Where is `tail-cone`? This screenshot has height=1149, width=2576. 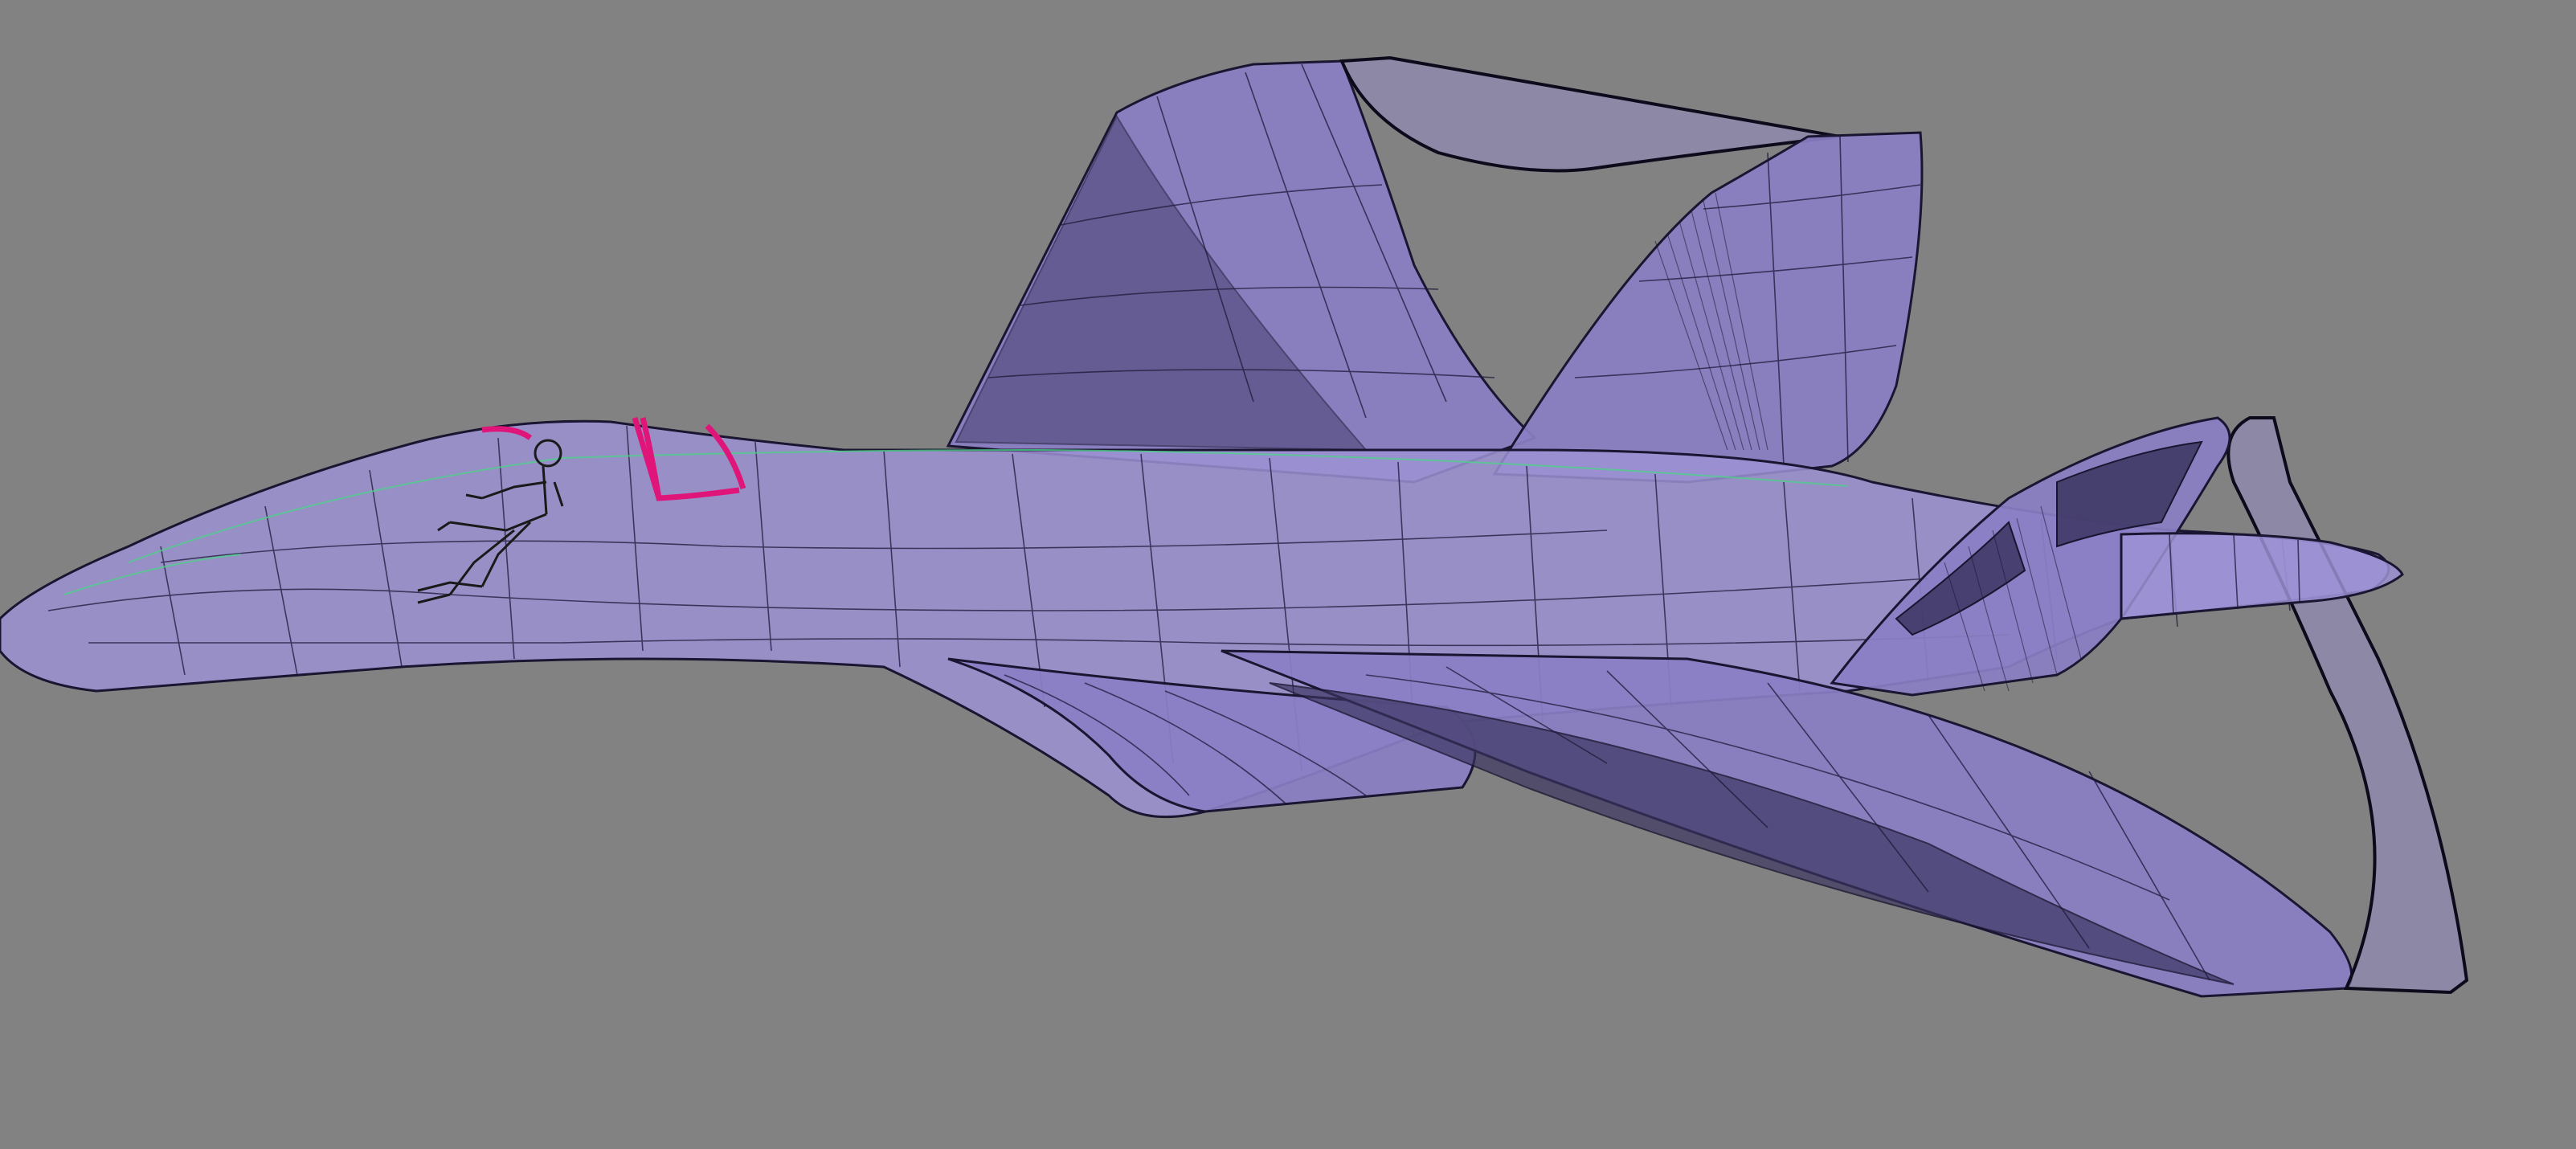
tail-cone is located at coordinates (2262, 576).